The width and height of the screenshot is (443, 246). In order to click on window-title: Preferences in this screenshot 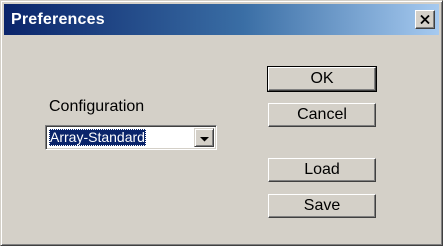, I will do `click(58, 19)`.